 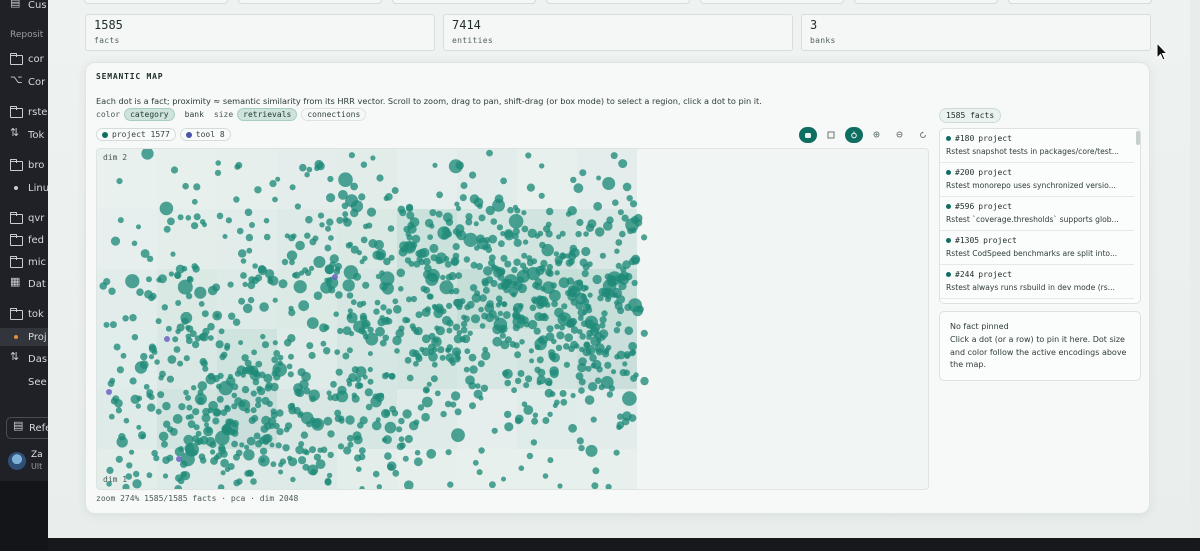 I want to click on tool-fact-point, so click(x=179, y=459).